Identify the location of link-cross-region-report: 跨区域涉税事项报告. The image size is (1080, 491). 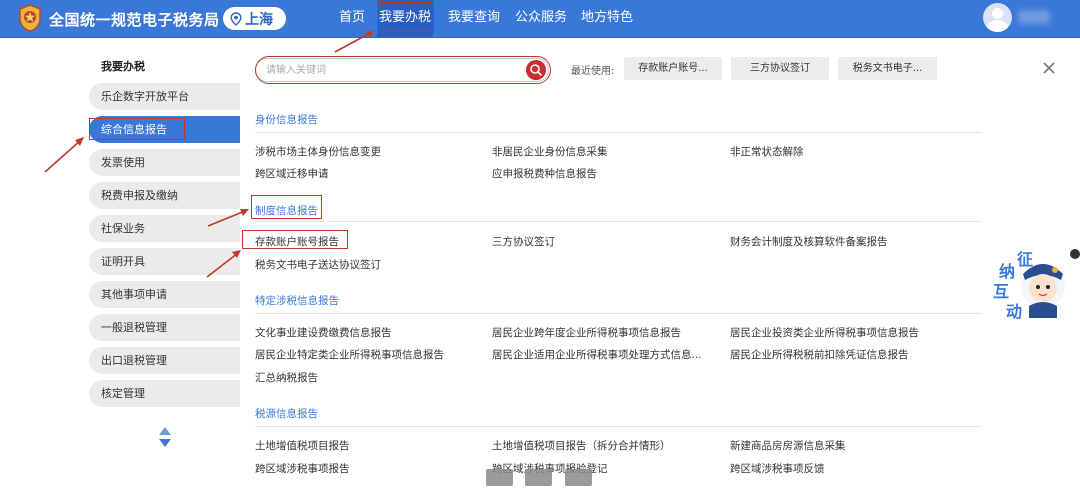
(302, 468).